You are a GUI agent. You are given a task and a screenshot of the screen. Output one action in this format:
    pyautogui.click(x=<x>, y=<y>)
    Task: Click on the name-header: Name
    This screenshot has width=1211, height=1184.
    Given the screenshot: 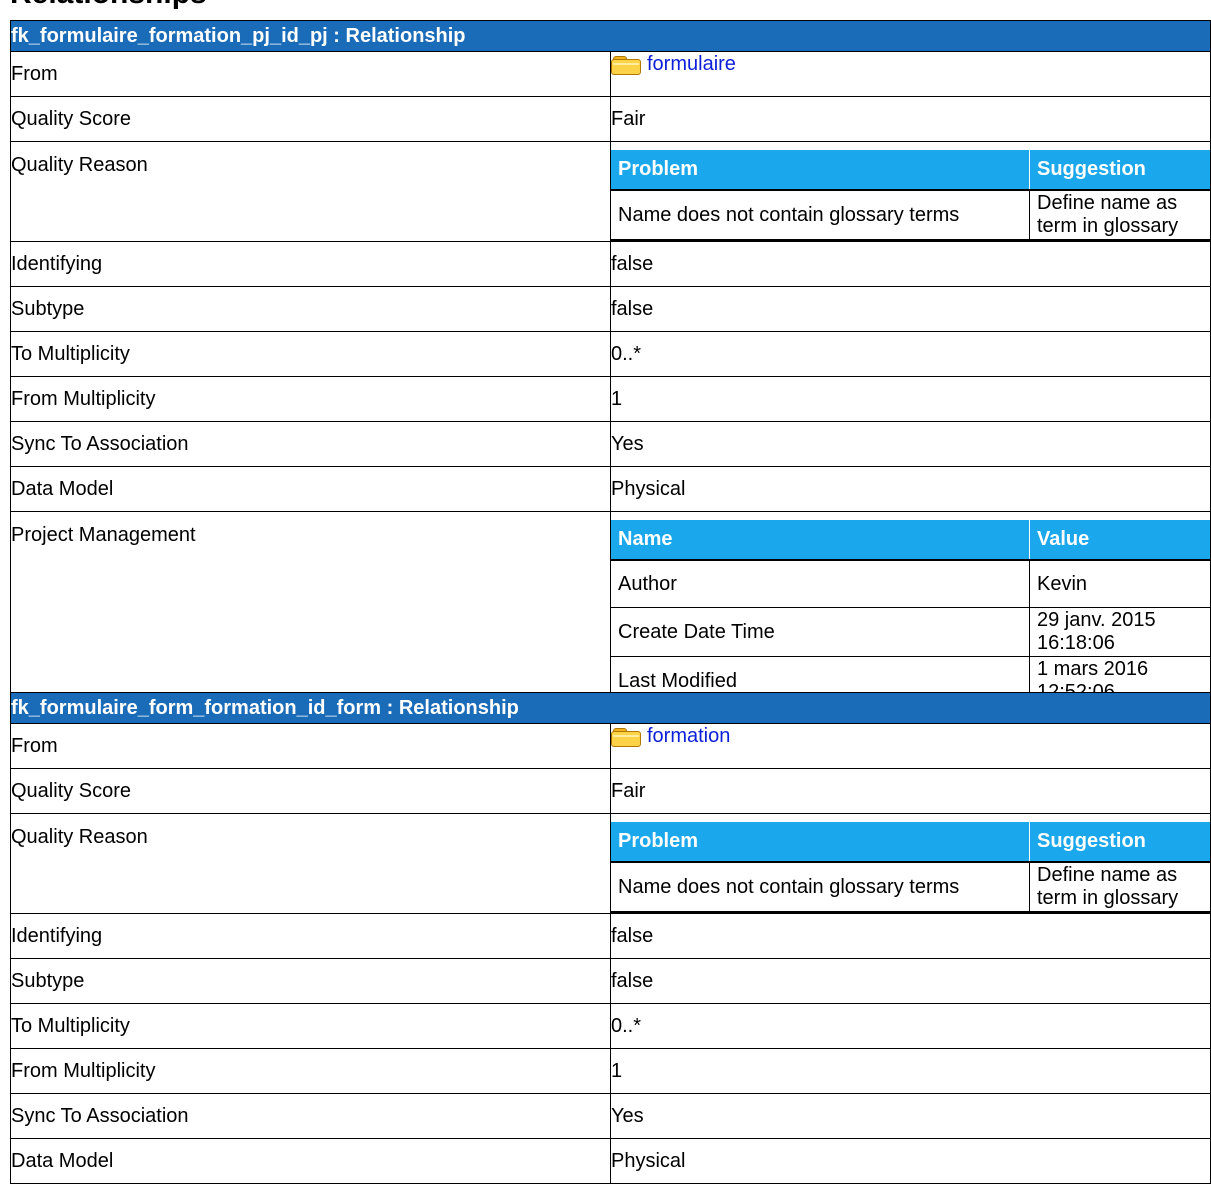 What is the action you would take?
    pyautogui.click(x=820, y=536)
    